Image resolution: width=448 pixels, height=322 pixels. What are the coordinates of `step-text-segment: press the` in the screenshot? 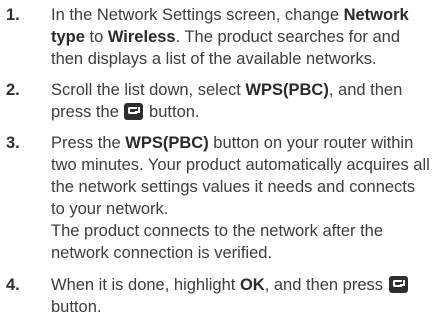 It's located at (87, 112).